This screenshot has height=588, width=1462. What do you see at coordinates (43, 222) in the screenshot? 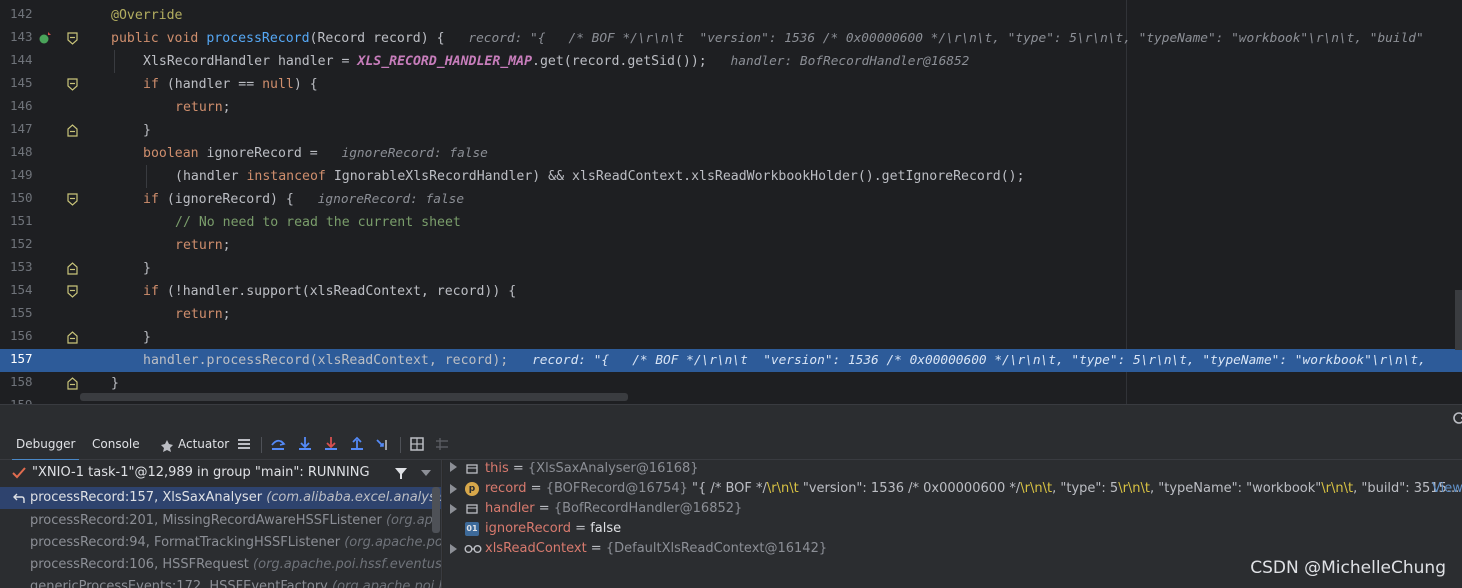
I see `gutter-row: 151` at bounding box center [43, 222].